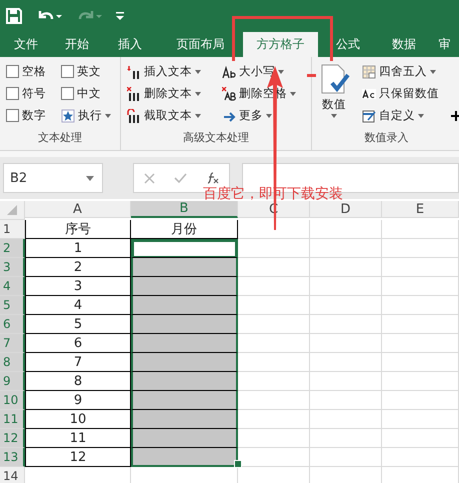 The image size is (459, 483). What do you see at coordinates (12, 229) in the screenshot?
I see `row-header: 1` at bounding box center [12, 229].